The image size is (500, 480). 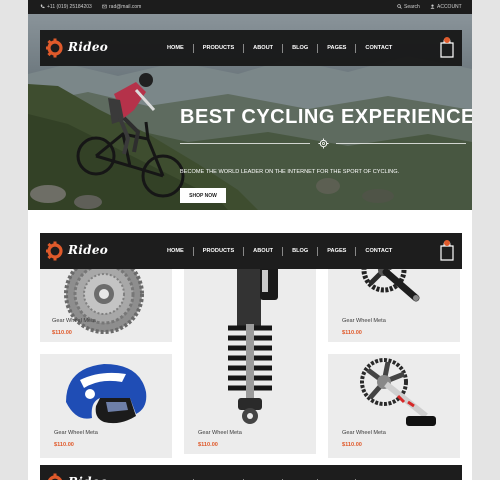 I want to click on search-text: Search, so click(x=412, y=7).